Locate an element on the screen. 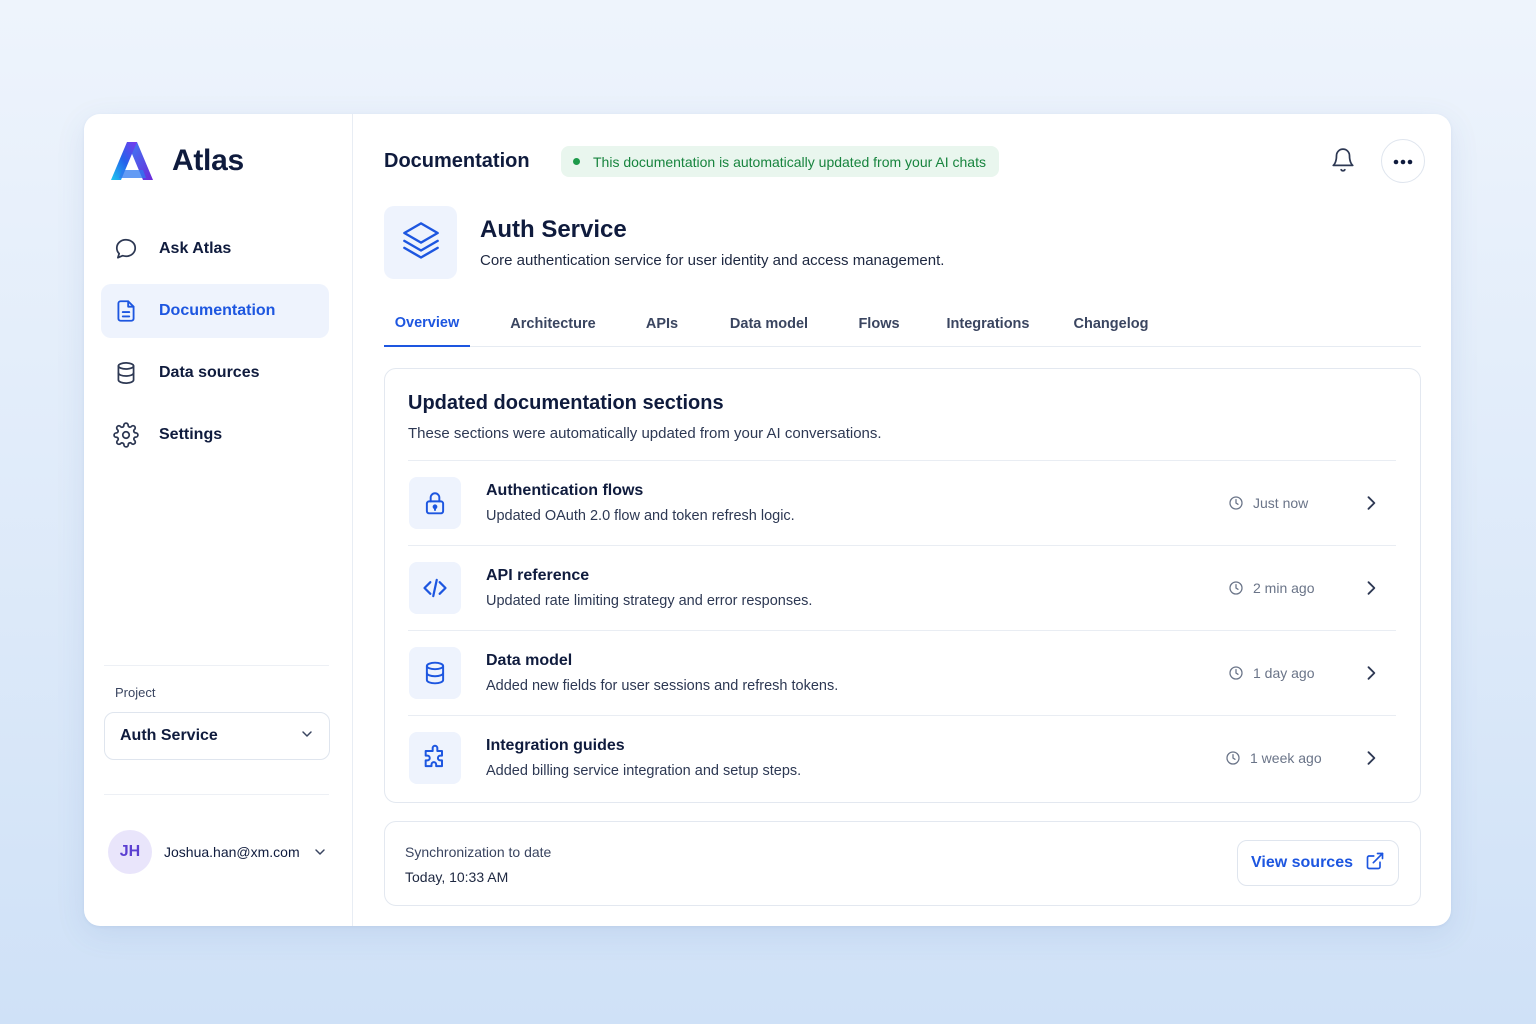 Image resolution: width=1536 pixels, height=1024 pixels. document-icon is located at coordinates (126, 311).